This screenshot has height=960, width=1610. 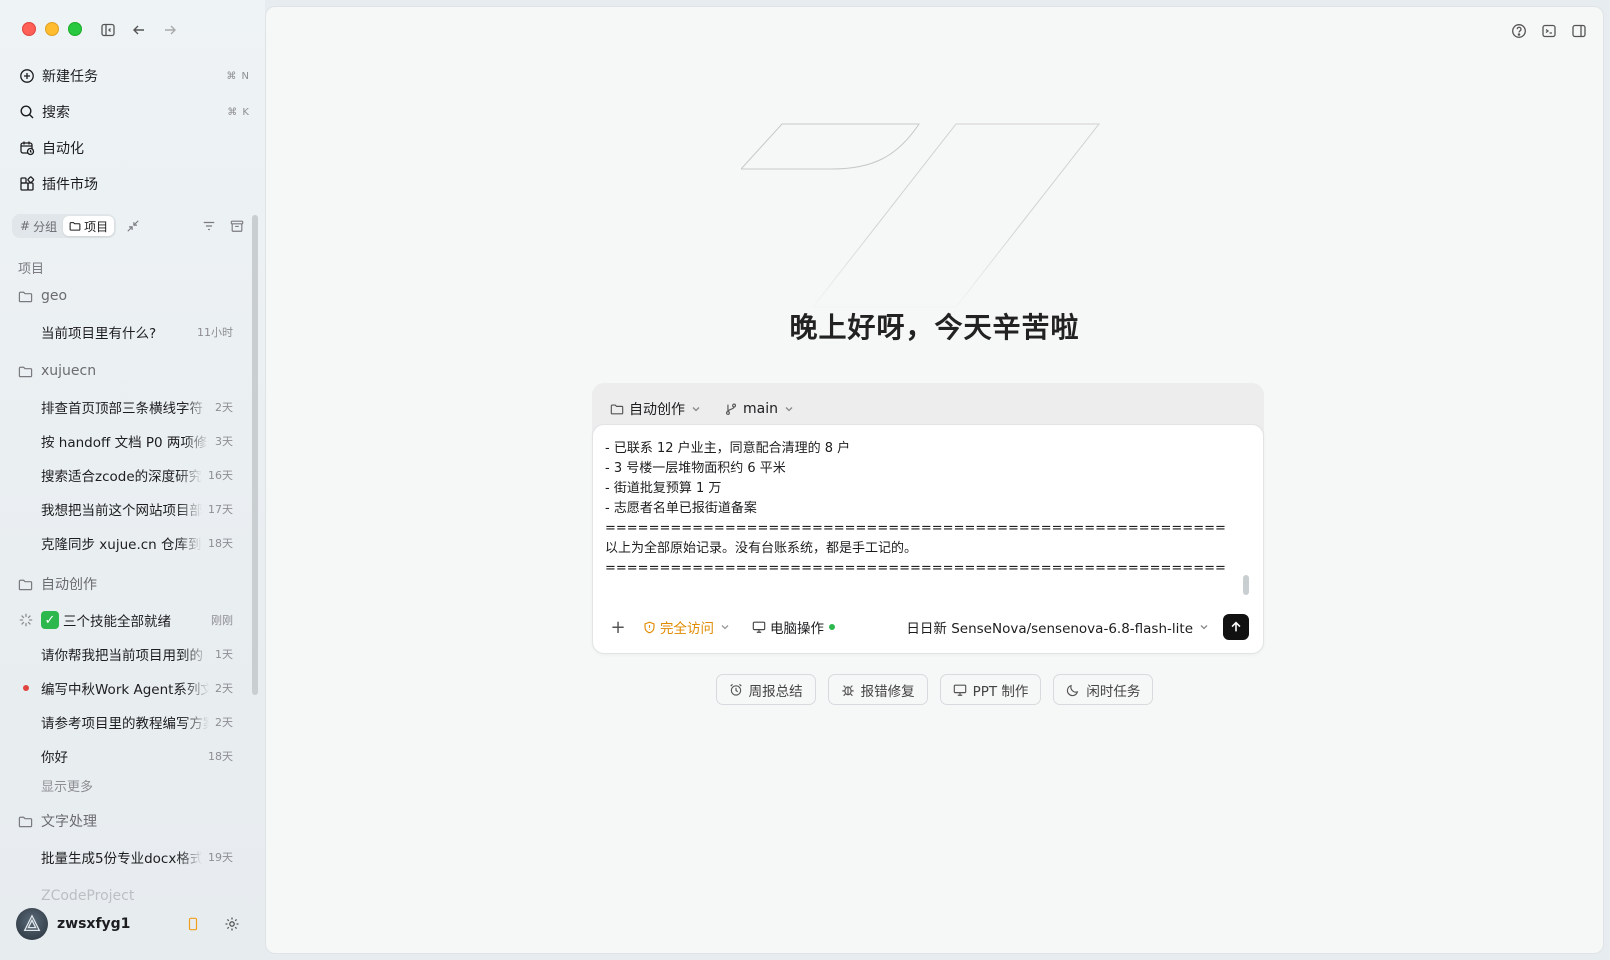 I want to click on shortcut-hint: ⌘ N, so click(x=238, y=76).